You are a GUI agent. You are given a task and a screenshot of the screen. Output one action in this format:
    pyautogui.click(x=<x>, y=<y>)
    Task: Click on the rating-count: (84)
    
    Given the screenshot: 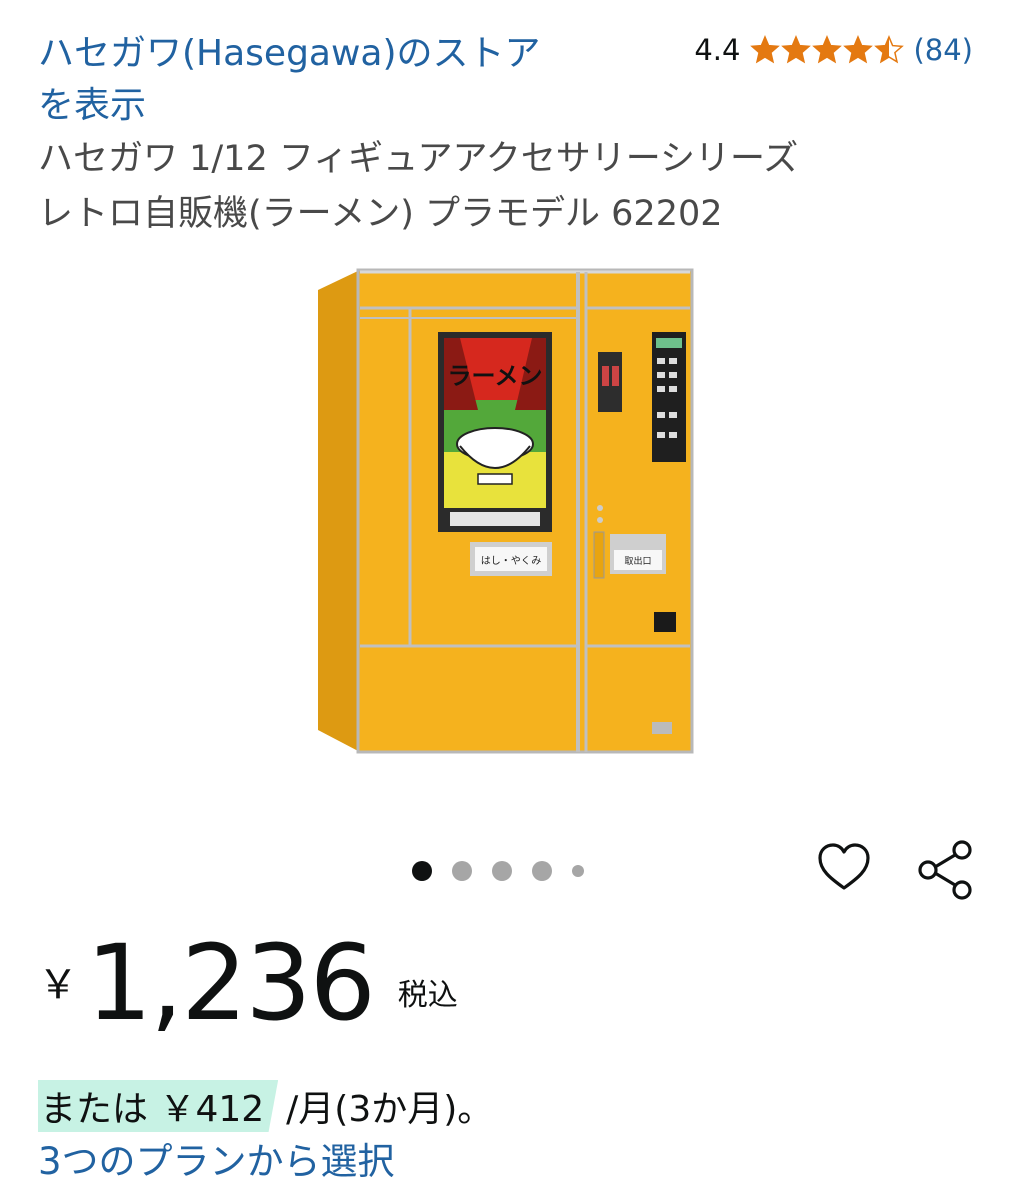 What is the action you would take?
    pyautogui.click(x=943, y=50)
    